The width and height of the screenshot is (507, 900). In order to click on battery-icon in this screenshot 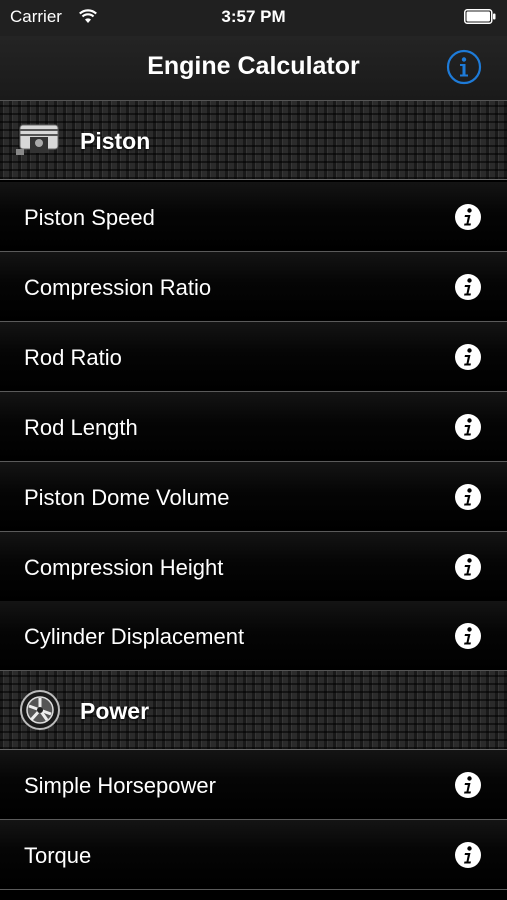, I will do `click(480, 16)`.